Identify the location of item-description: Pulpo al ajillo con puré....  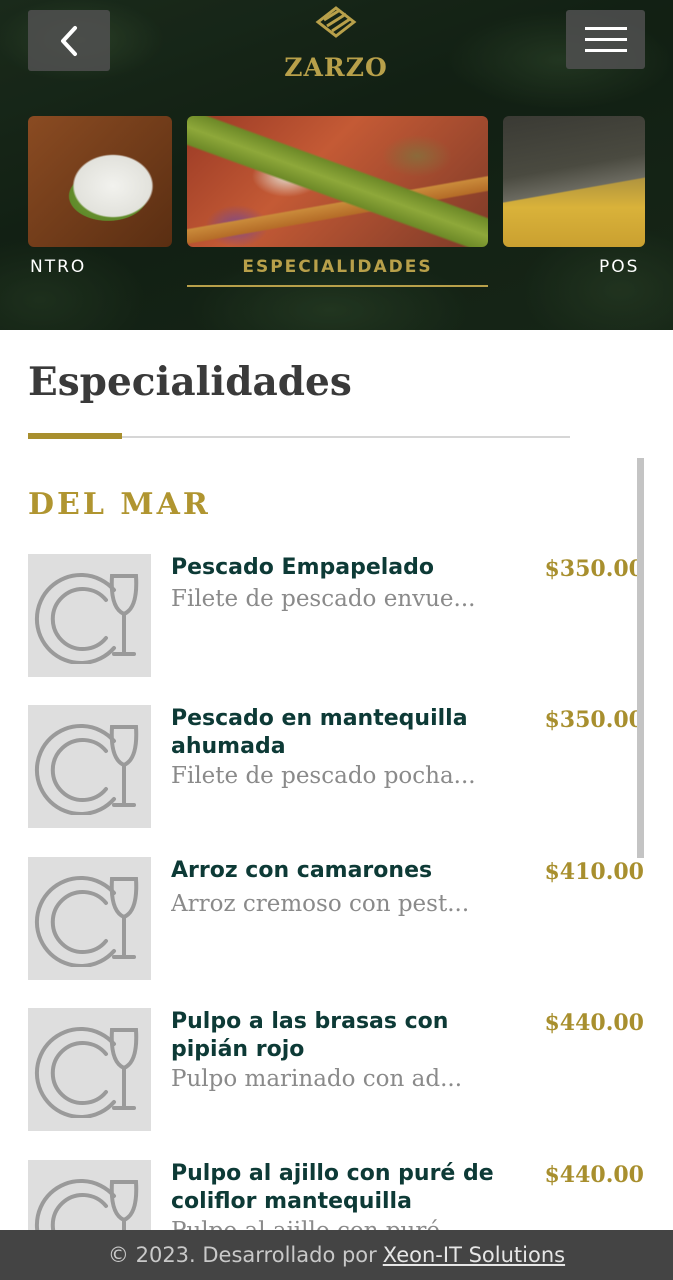
(346, 1223).